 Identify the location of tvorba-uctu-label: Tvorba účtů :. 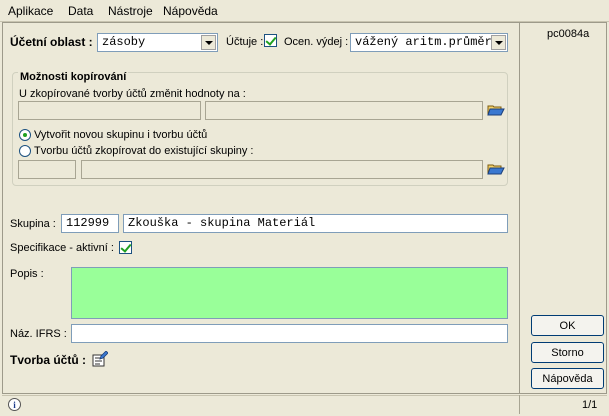
(48, 360).